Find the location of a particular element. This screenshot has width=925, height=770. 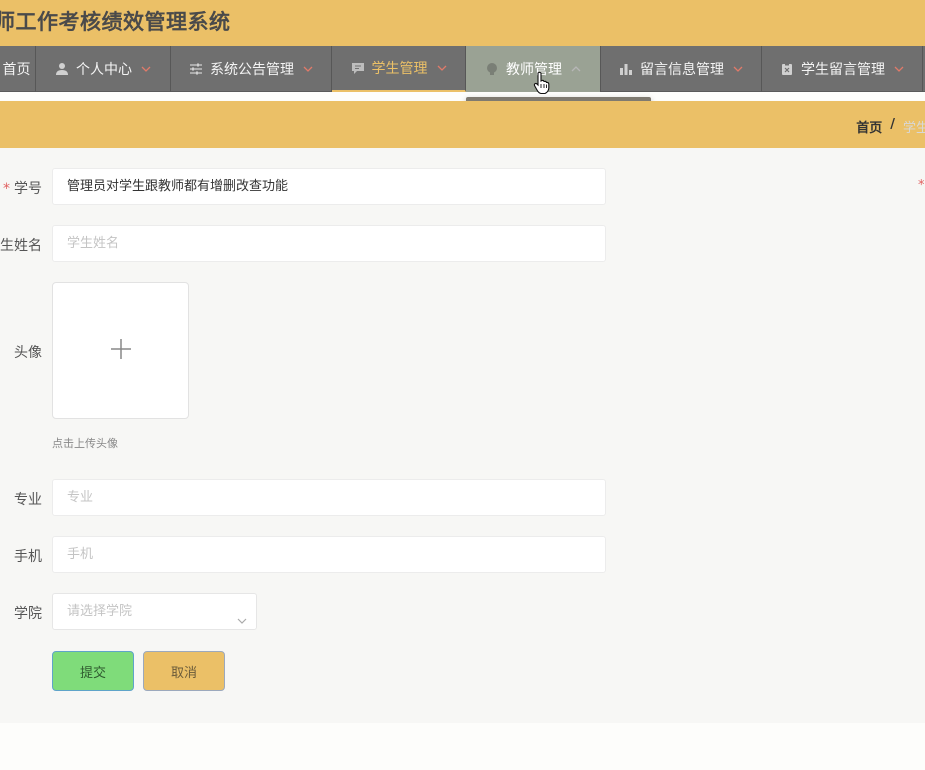

nav-item-label: 学生留言管理 is located at coordinates (843, 70).